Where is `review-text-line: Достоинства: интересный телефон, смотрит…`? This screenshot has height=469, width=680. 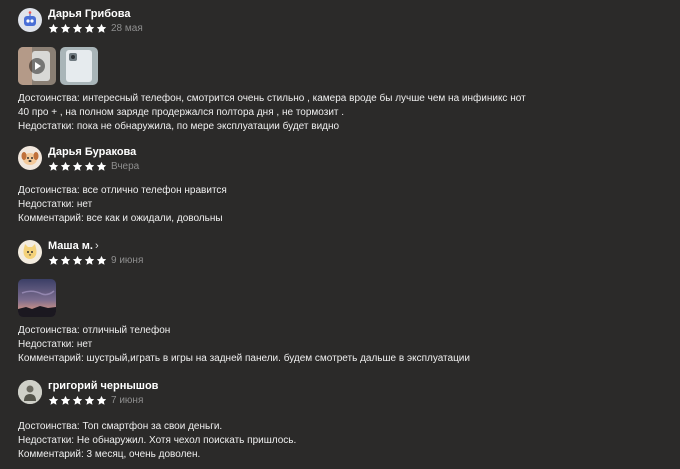
review-text-line: Достоинства: интересный телефон, смотрит… is located at coordinates (272, 98).